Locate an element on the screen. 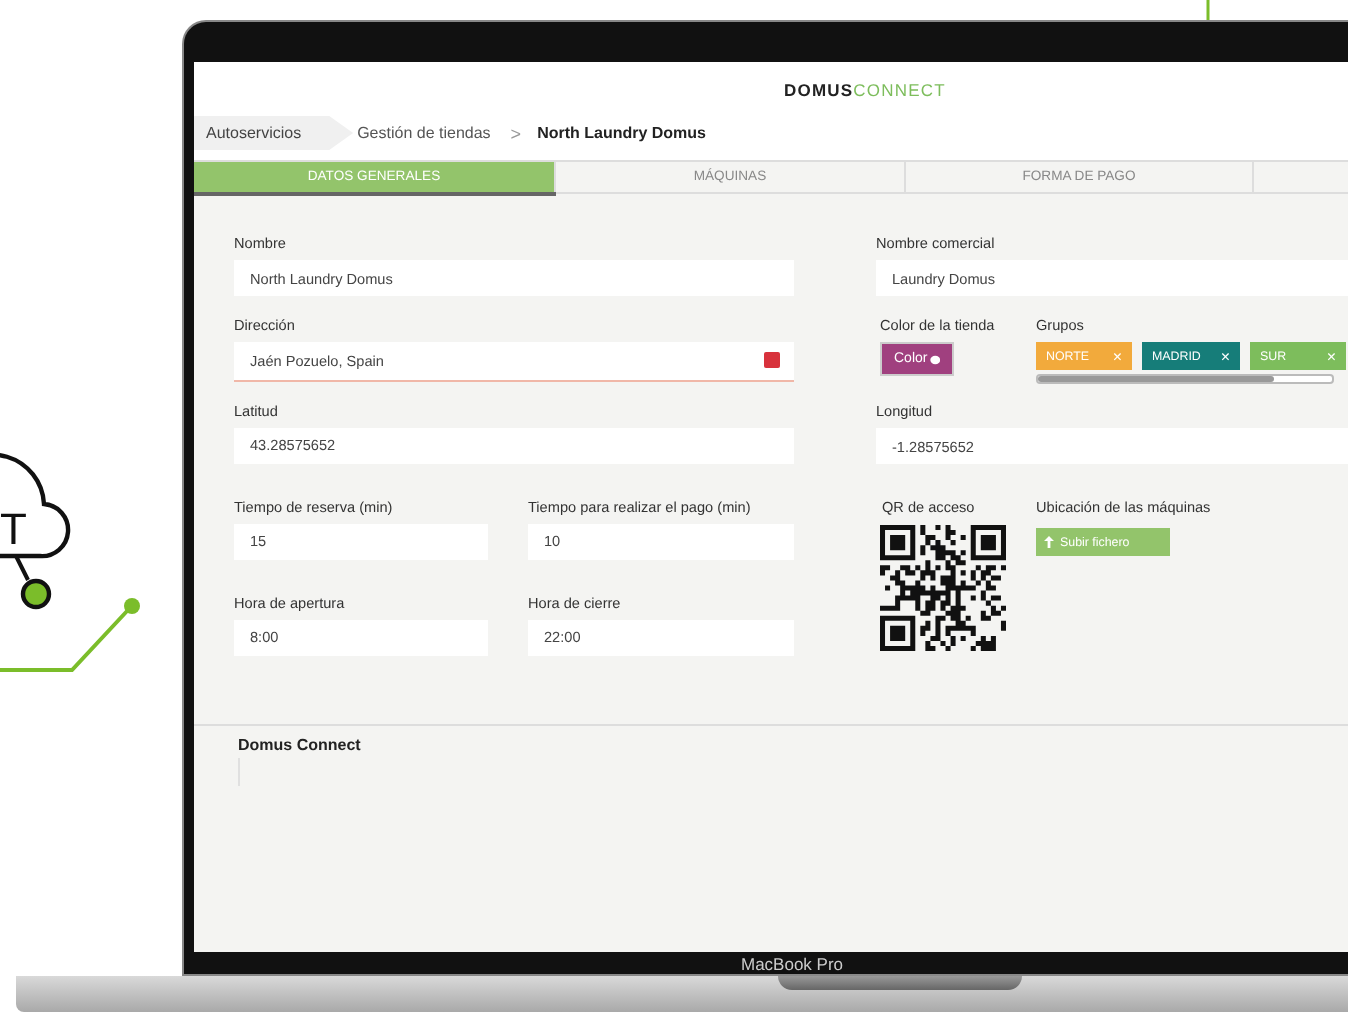 The height and width of the screenshot is (1012, 1348). scrollbar is located at coordinates (1185, 379).